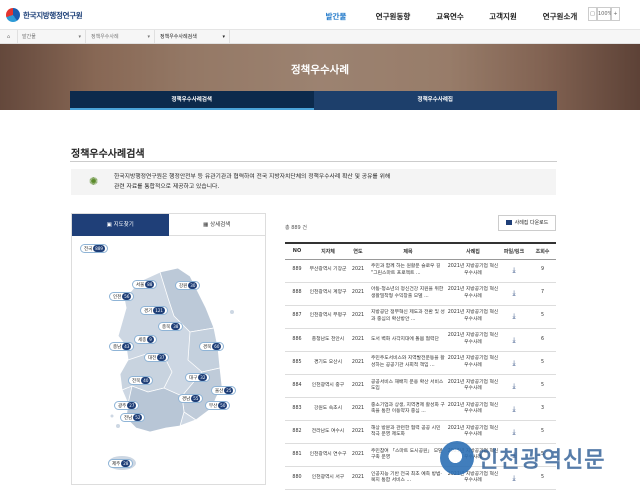 The height and width of the screenshot is (490, 640). What do you see at coordinates (503, 15) in the screenshot?
I see `nav-customer-support: 고객지원` at bounding box center [503, 15].